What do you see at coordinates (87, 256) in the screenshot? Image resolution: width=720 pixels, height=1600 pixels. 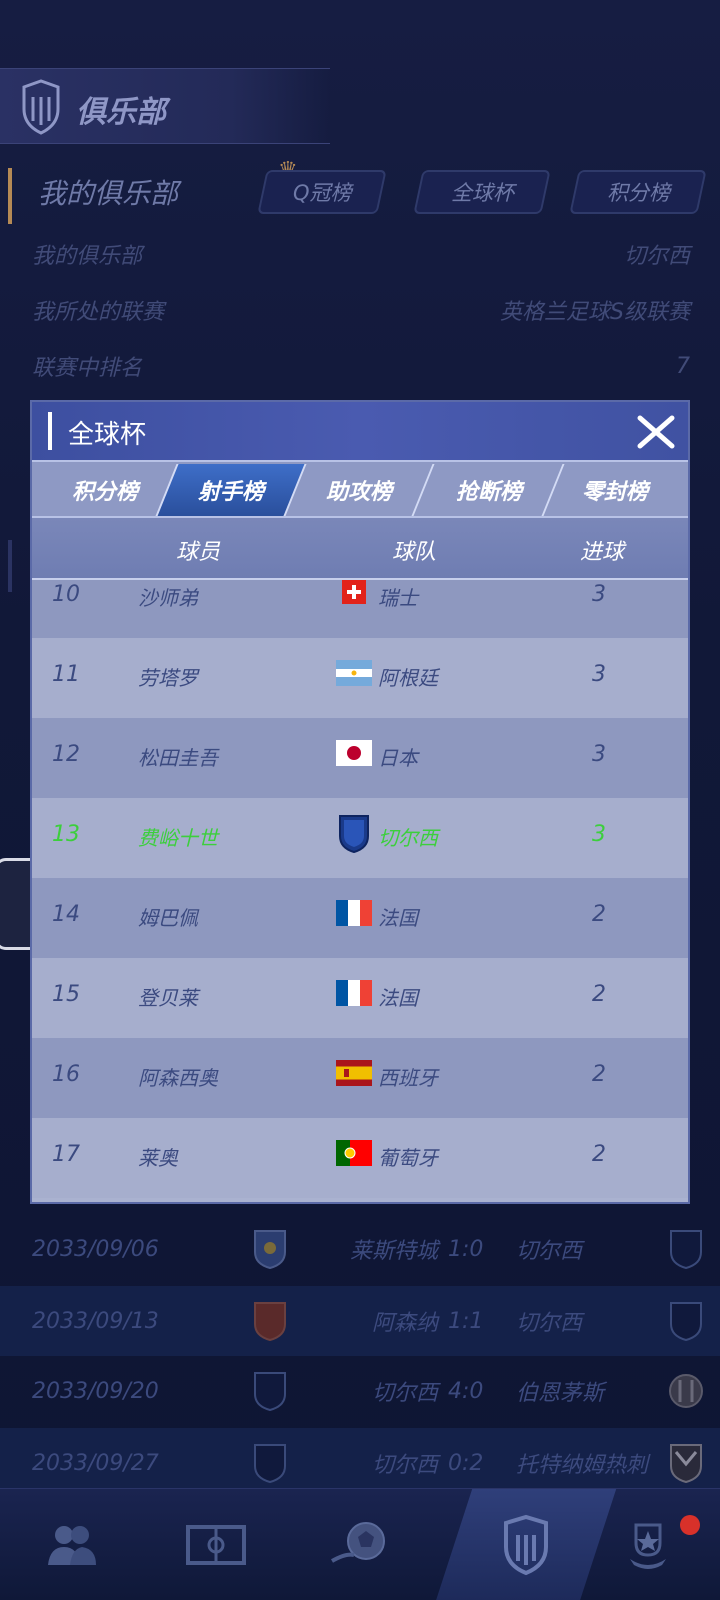 I see `info-label: 我的俱乐部` at bounding box center [87, 256].